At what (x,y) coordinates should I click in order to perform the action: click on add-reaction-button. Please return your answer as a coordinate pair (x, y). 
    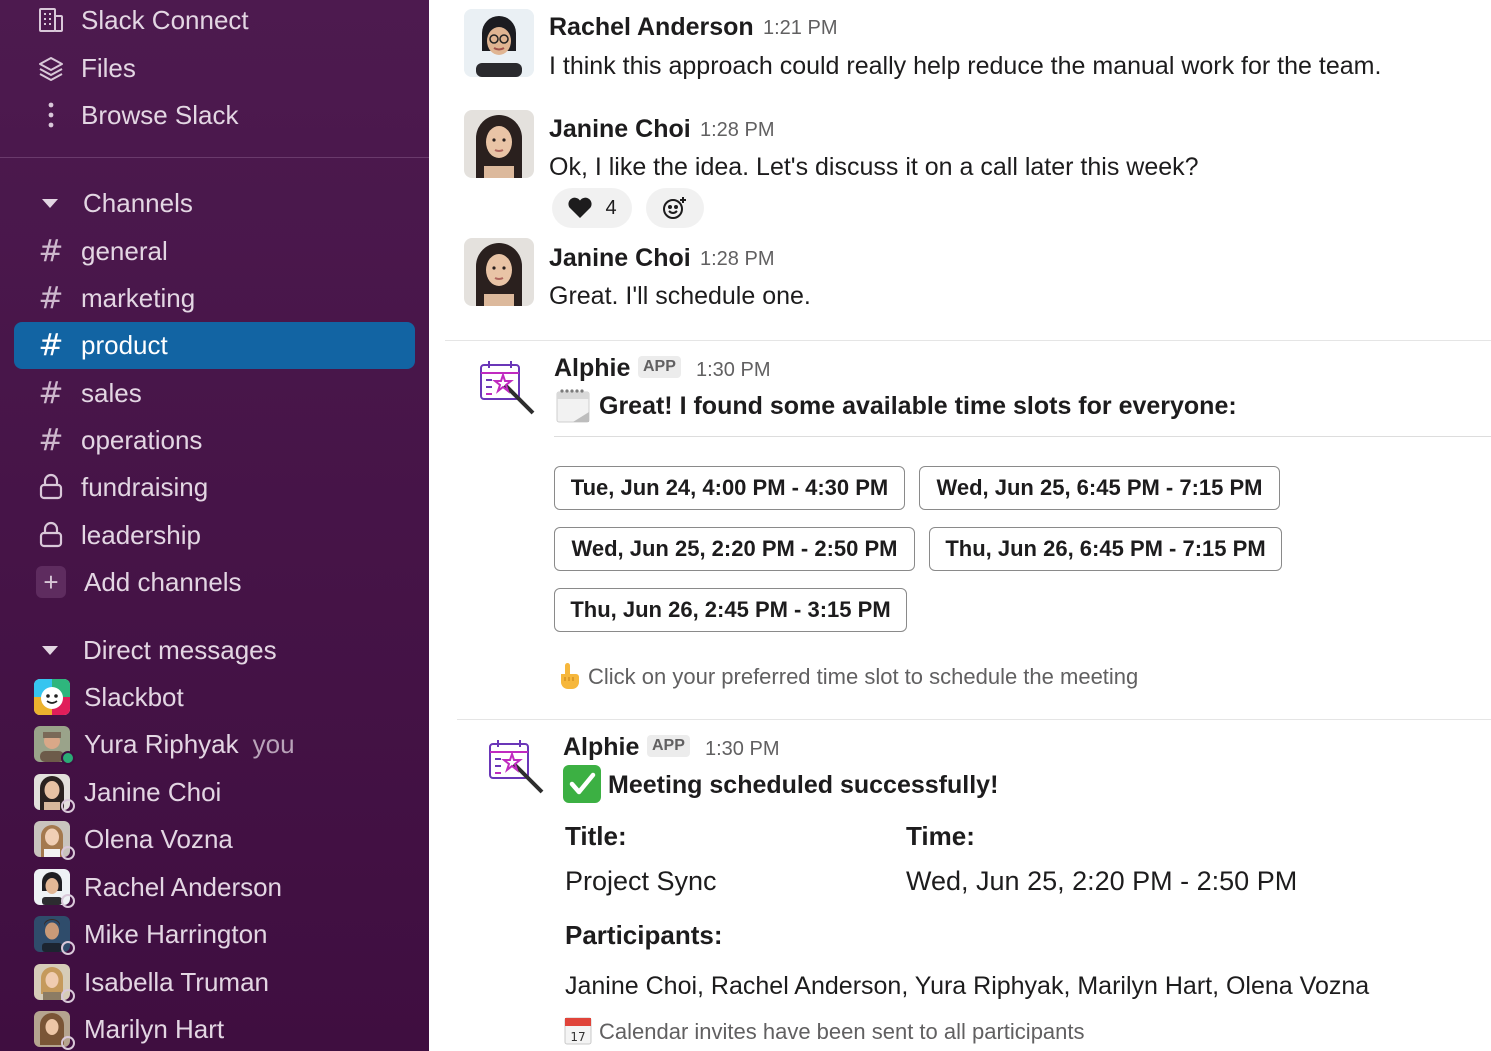
    Looking at the image, I should click on (675, 208).